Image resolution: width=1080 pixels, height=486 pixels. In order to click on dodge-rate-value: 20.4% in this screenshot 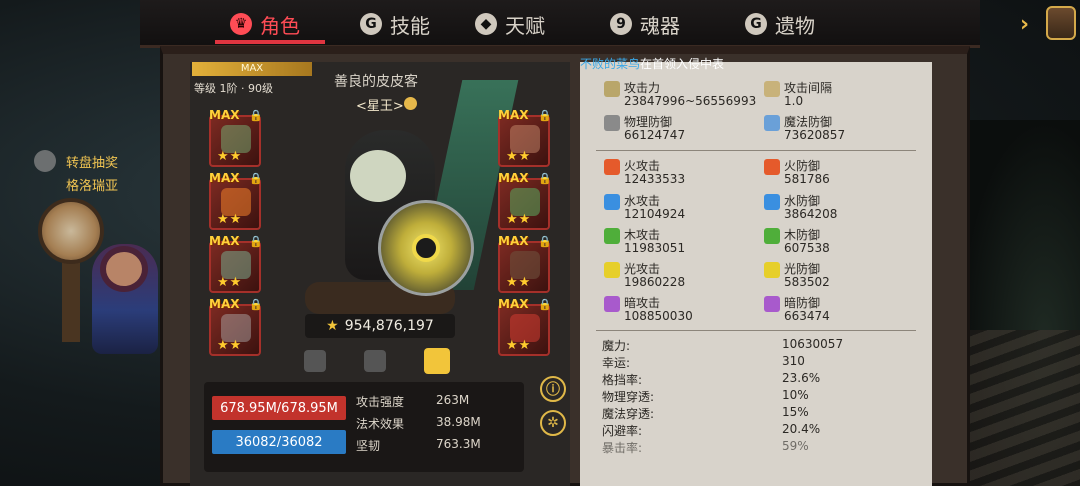, I will do `click(801, 429)`.